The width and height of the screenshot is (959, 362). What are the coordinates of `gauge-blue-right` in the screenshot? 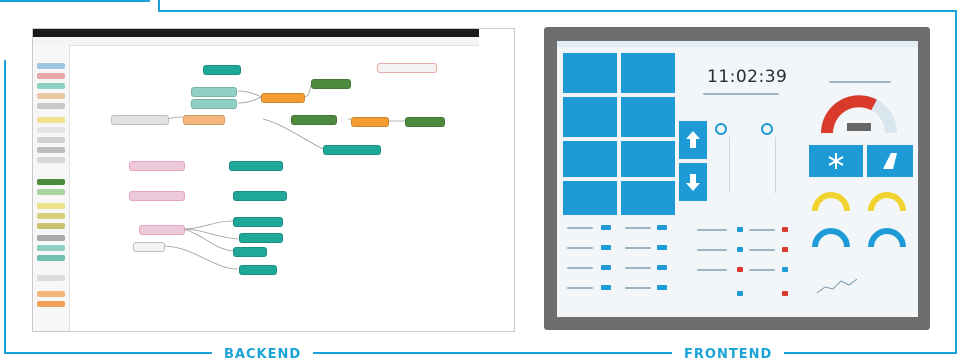 It's located at (887, 238).